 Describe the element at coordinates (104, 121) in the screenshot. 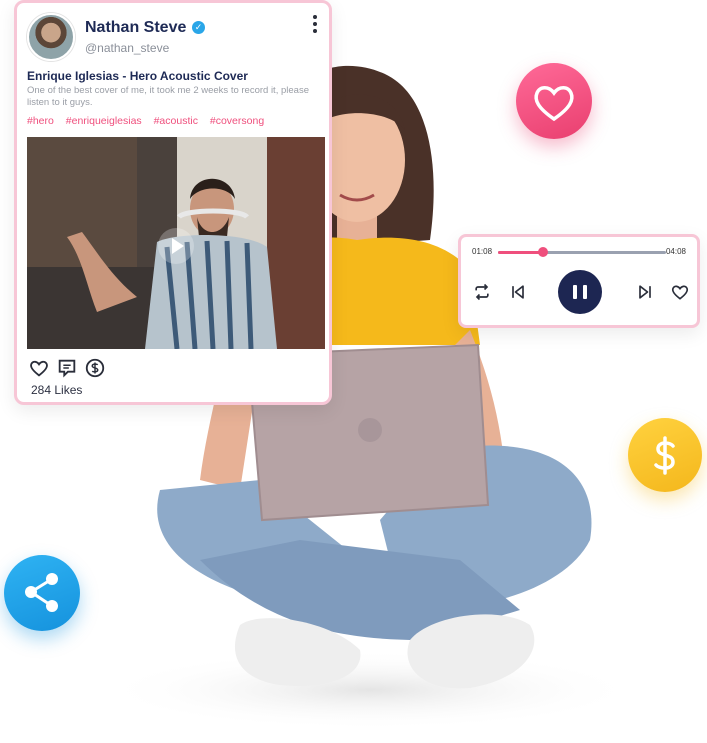

I see `tag-link: #enriqueiglesias` at that location.